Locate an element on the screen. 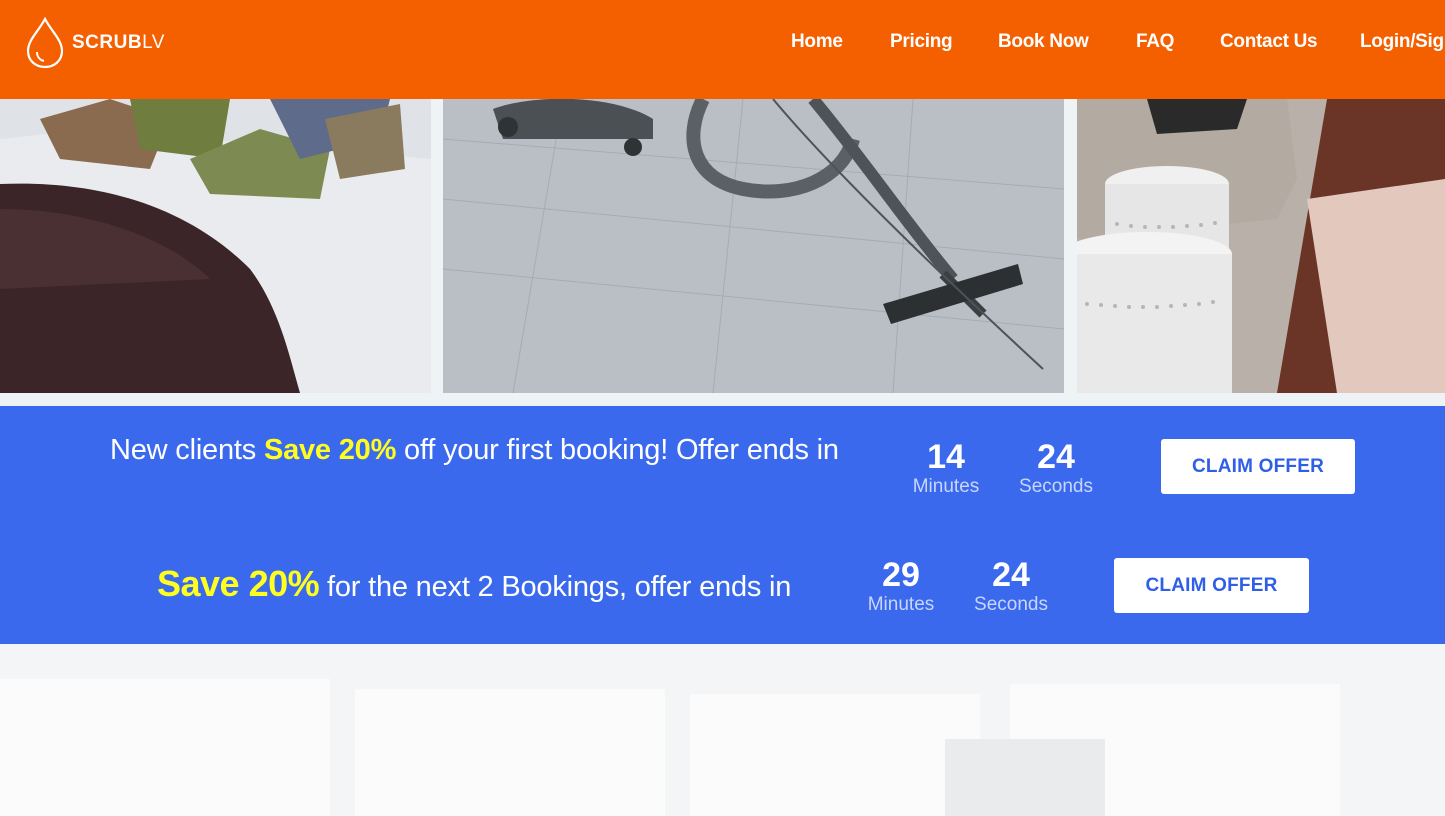 This screenshot has width=1445, height=816. nav-home: Home is located at coordinates (817, 42).